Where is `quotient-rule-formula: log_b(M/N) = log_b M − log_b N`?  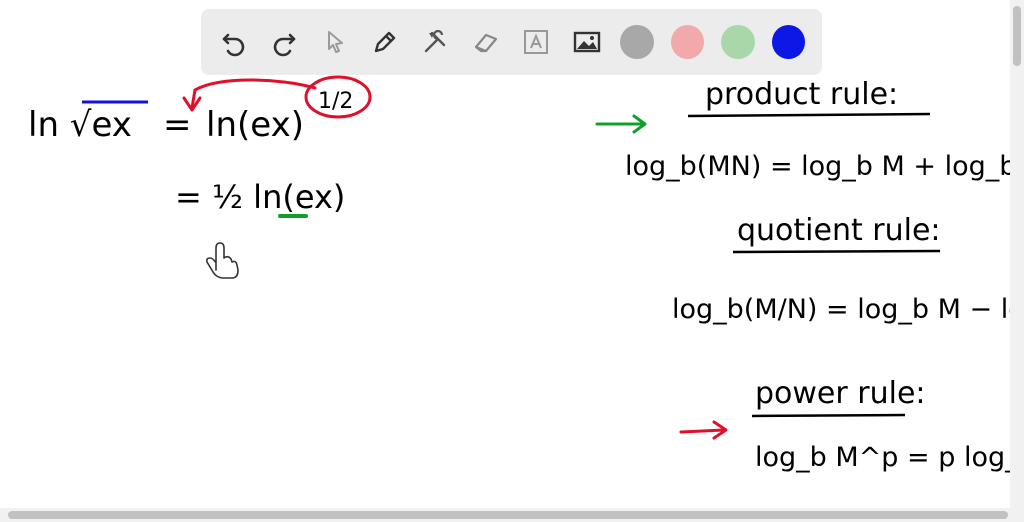 quotient-rule-formula: log_b(M/N) = log_b M − log_b N is located at coordinates (841, 309).